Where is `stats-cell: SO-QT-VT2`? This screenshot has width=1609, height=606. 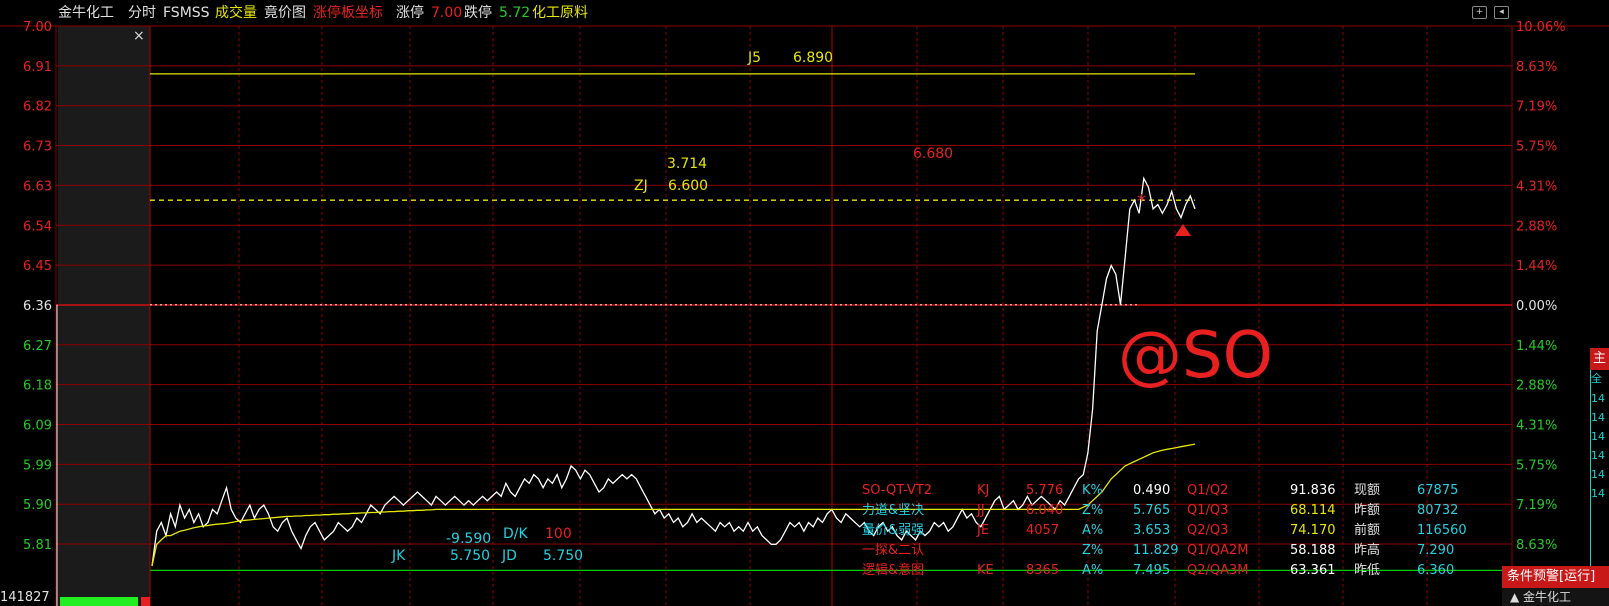
stats-cell: SO-QT-VT2 is located at coordinates (897, 490).